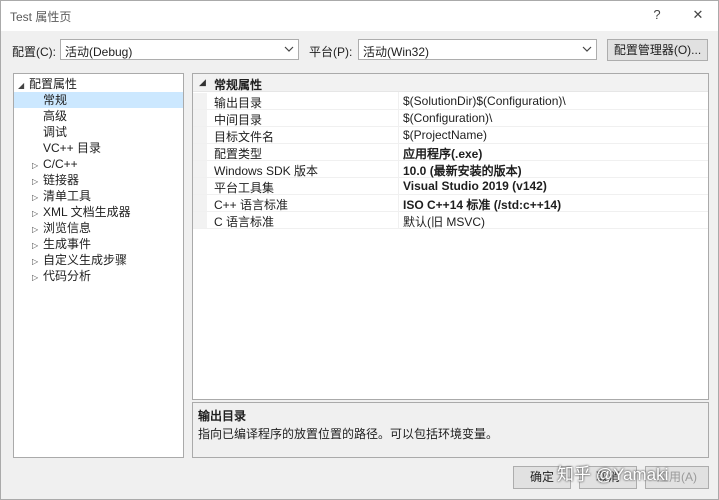 The height and width of the screenshot is (500, 719). What do you see at coordinates (238, 85) in the screenshot?
I see `property-section-title: 常规属性` at bounding box center [238, 85].